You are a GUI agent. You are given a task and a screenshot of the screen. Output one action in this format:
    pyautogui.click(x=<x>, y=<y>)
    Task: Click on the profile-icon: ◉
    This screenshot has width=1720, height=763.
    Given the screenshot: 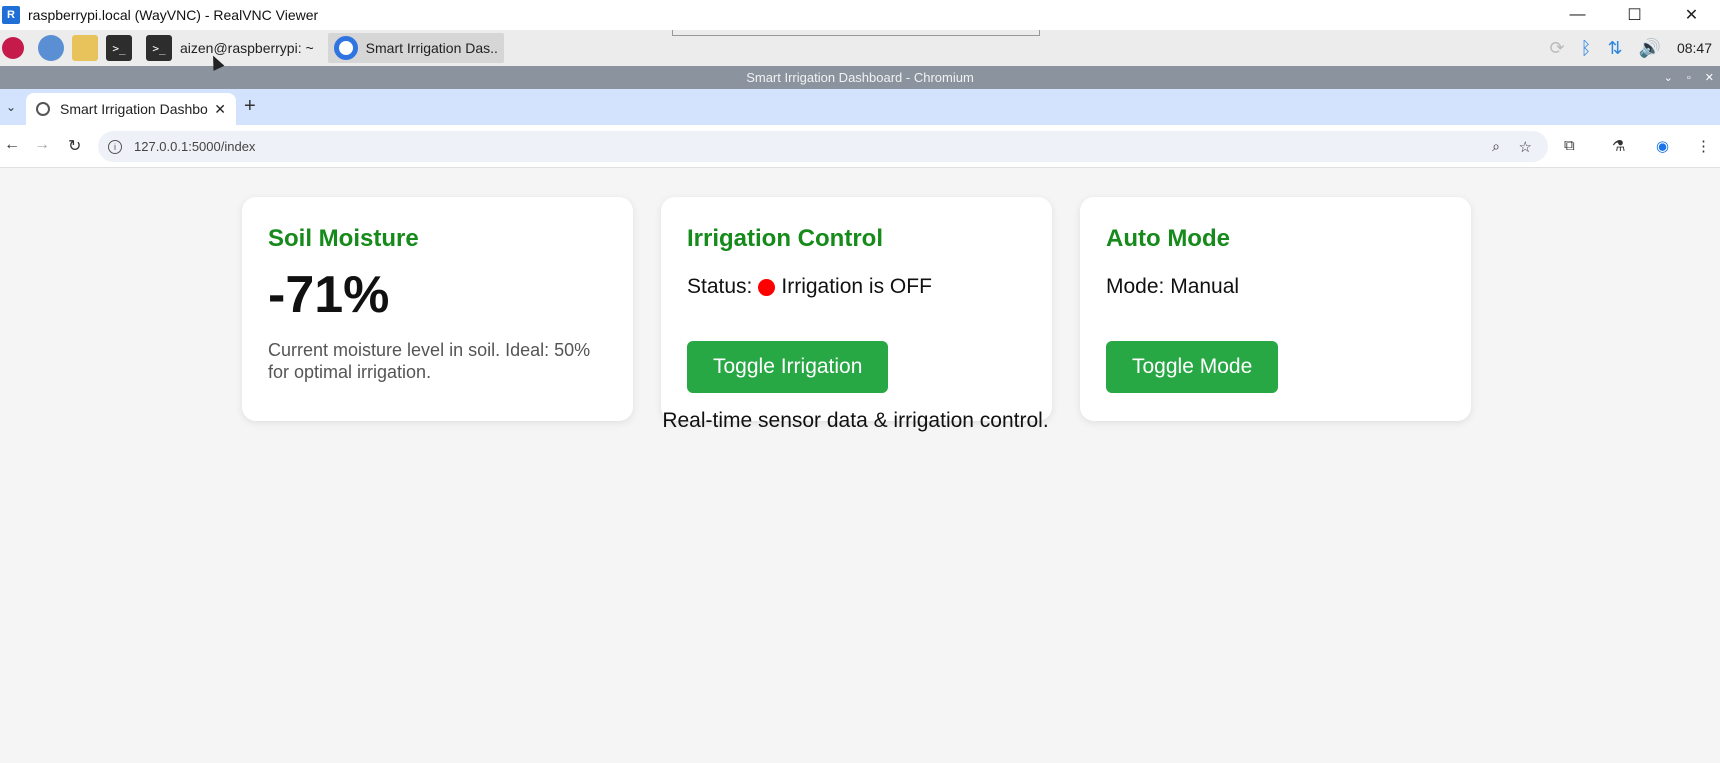 What is the action you would take?
    pyautogui.click(x=1662, y=146)
    